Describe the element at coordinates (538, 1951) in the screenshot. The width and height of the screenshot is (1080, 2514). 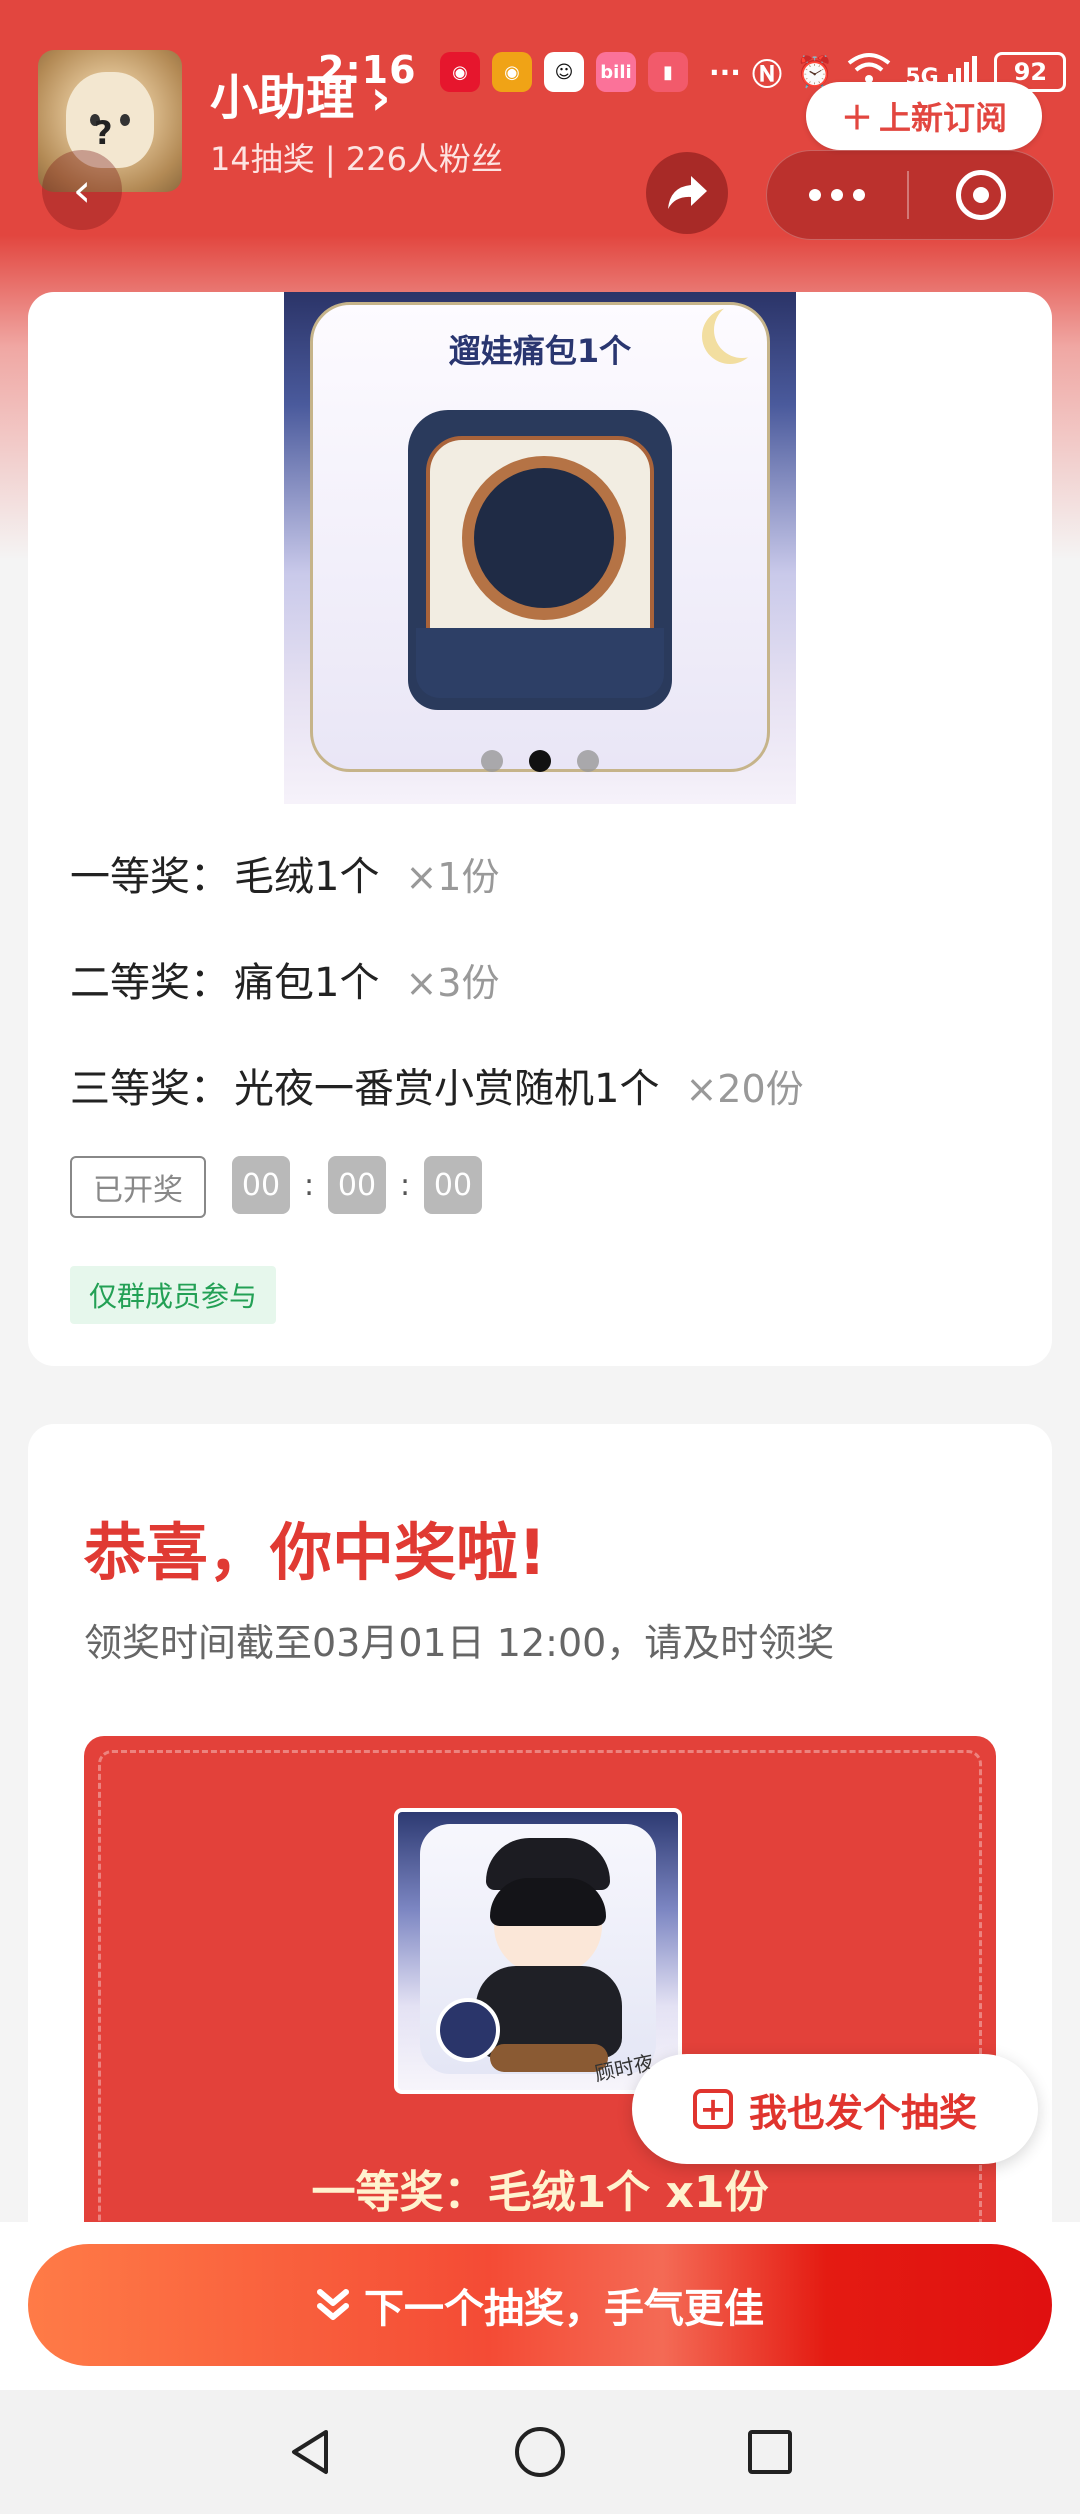
I see `plush-prize-image: 顾时夜` at that location.